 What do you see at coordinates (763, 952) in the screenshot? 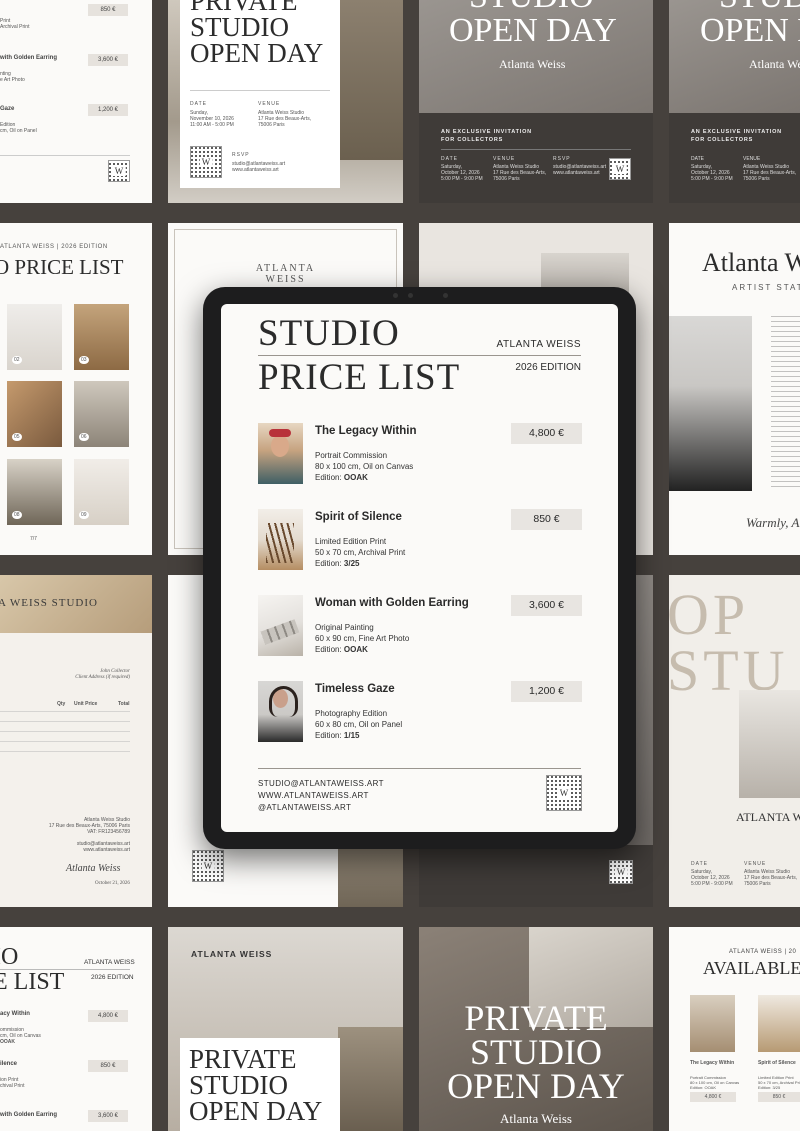
I see `card-header: ATLANTA WEISS | 20` at bounding box center [763, 952].